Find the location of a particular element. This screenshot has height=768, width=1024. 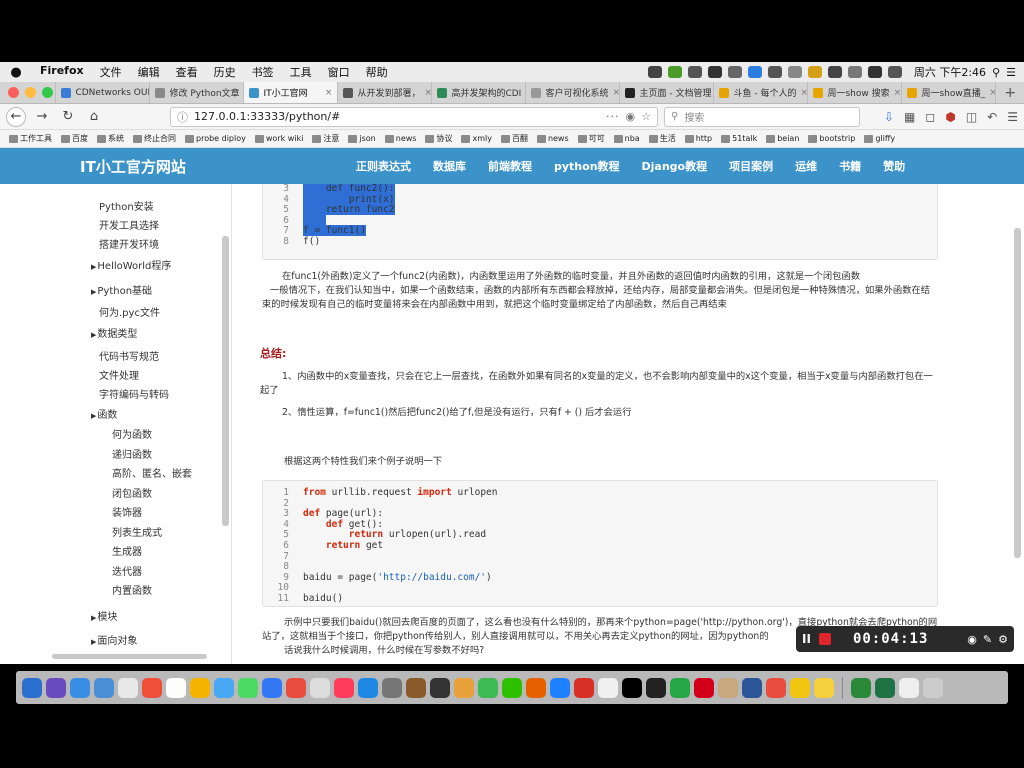

menu-item: 历史 is located at coordinates (225, 72).